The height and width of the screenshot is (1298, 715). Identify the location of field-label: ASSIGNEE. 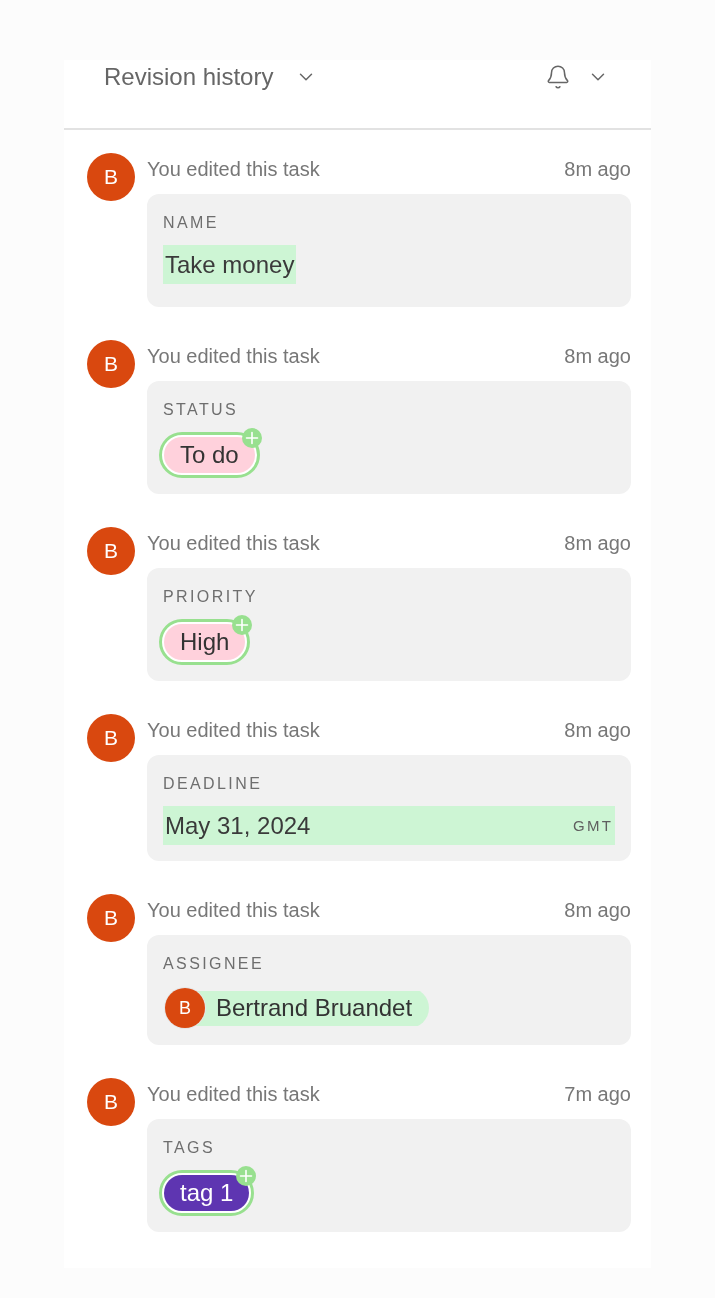
(214, 964).